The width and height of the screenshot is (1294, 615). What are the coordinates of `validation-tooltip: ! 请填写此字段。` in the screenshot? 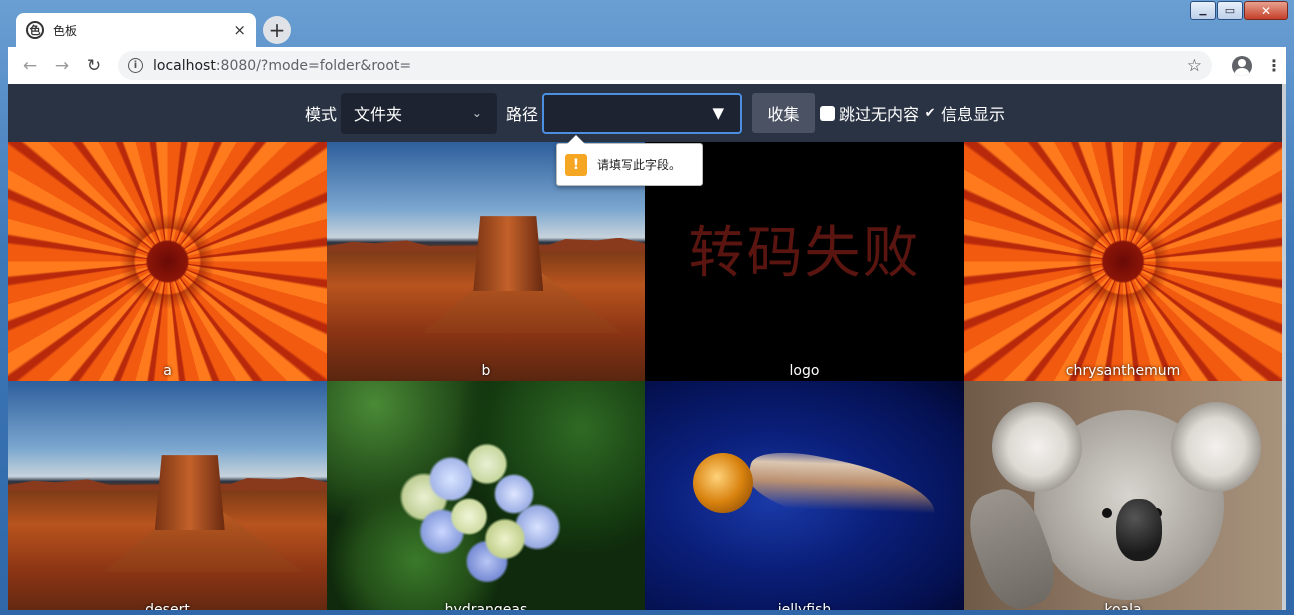 It's located at (629, 160).